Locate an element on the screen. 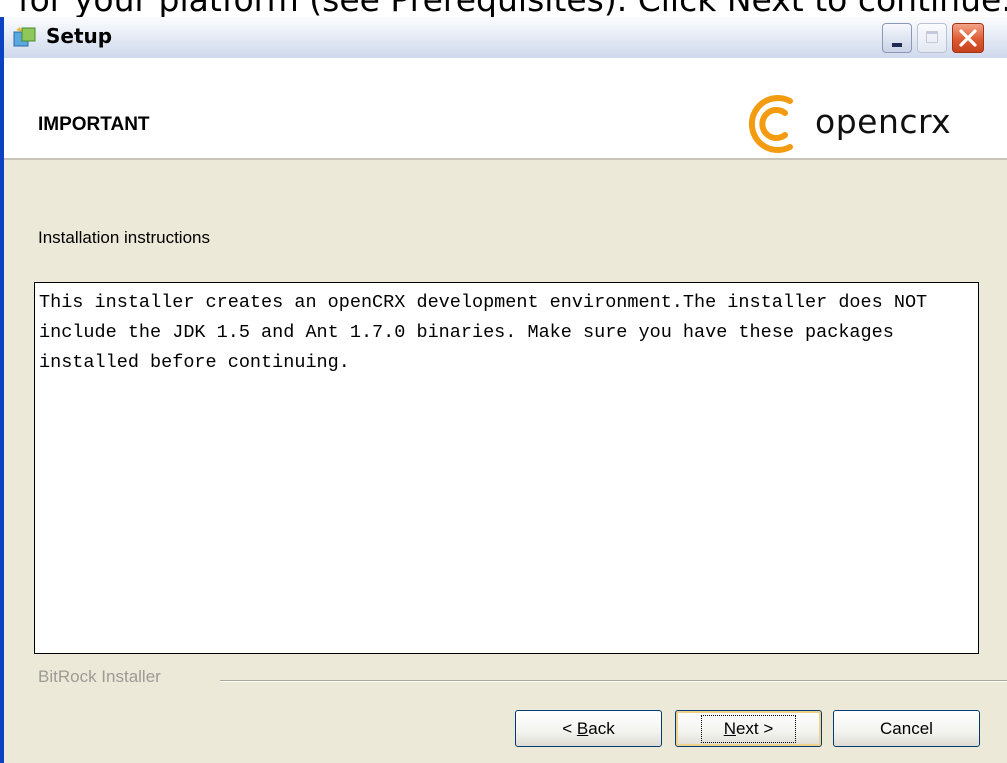 Image resolution: width=1007 pixels, height=763 pixels. close-button is located at coordinates (968, 38).